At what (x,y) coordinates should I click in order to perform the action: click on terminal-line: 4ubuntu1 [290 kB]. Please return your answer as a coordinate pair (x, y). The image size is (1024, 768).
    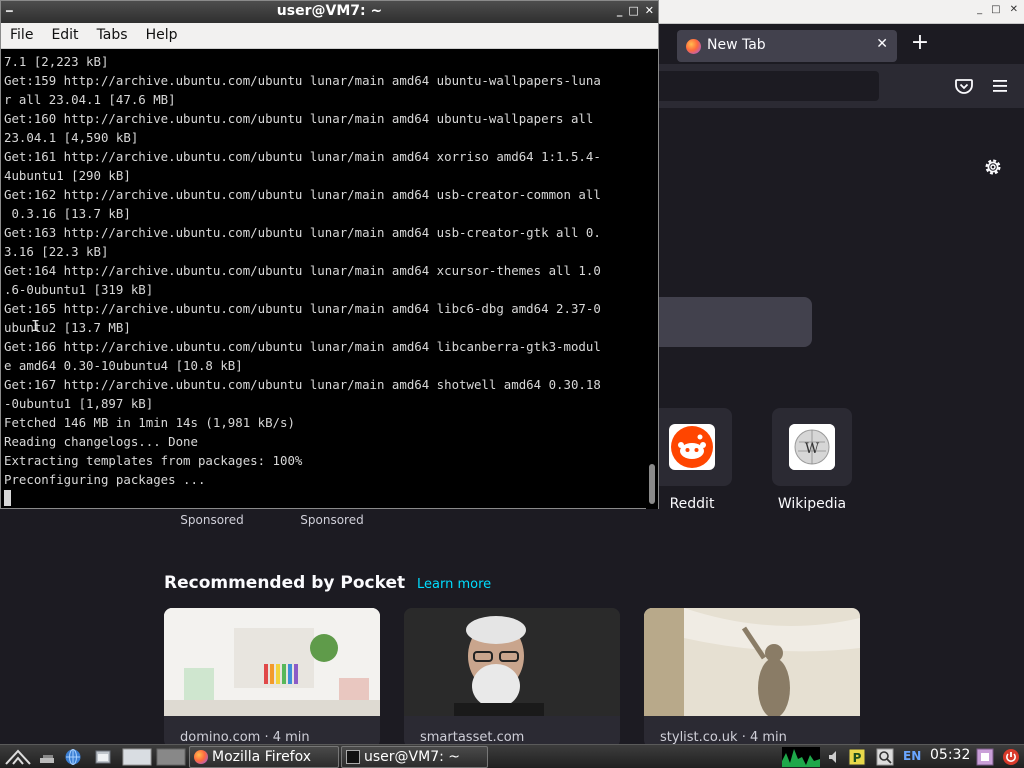
    Looking at the image, I should click on (67, 175).